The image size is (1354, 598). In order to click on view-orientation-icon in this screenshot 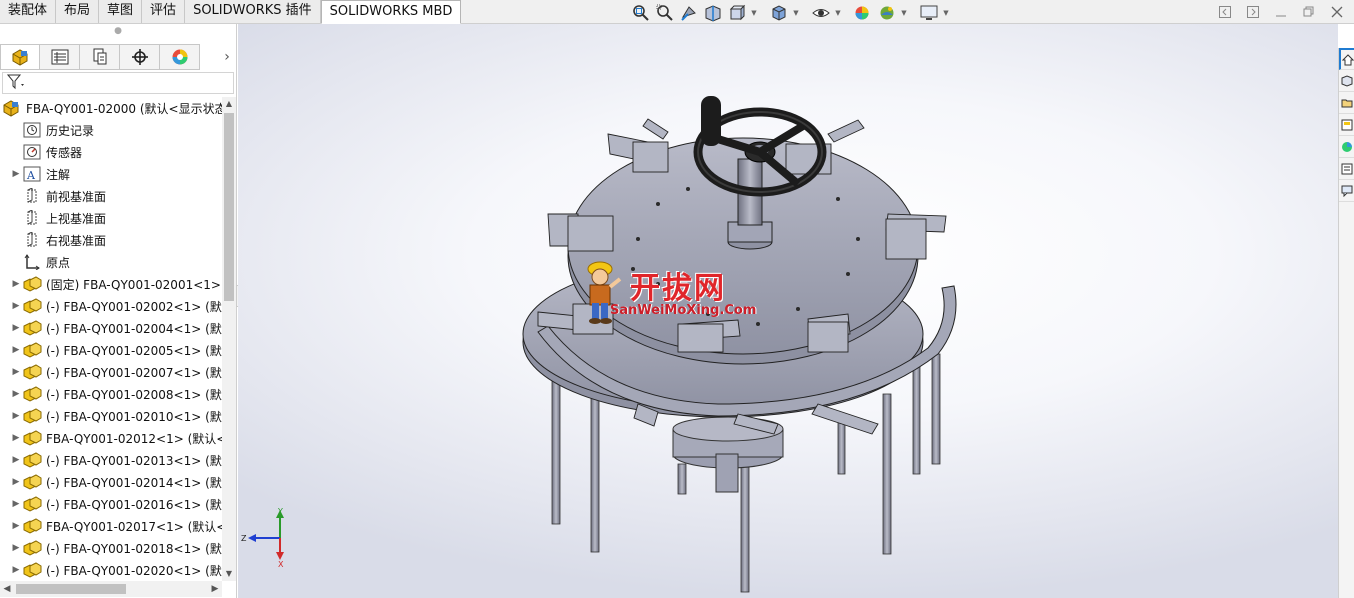, I will do `click(737, 13)`.